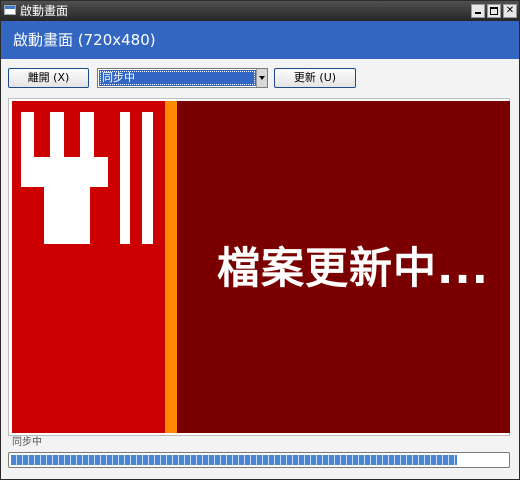 This screenshot has width=520, height=480. Describe the element at coordinates (87, 178) in the screenshot. I see `fork-logo` at that location.